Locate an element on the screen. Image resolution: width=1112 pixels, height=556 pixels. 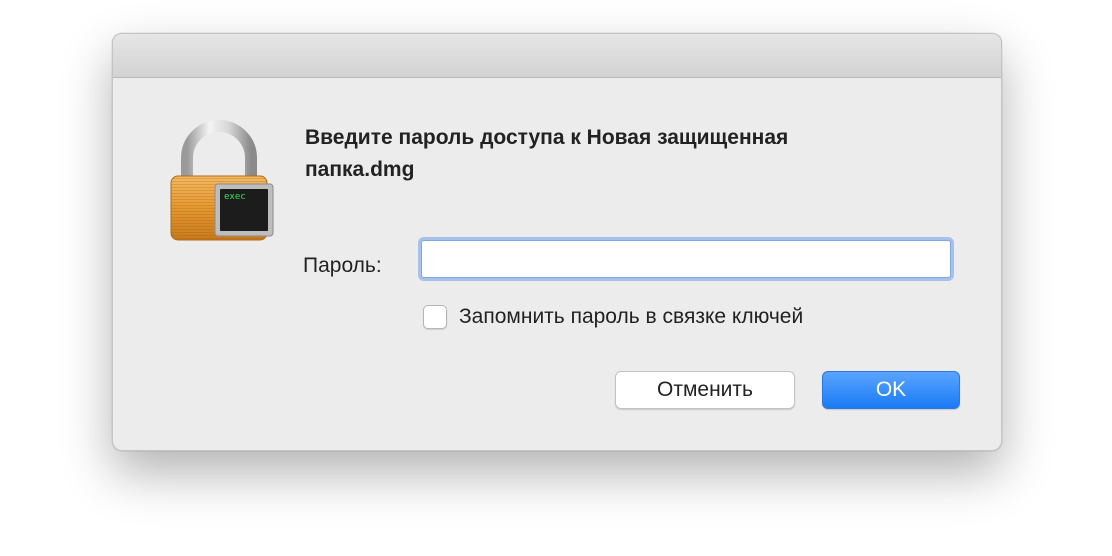
lock-exec-icon: exec is located at coordinates (222, 180).